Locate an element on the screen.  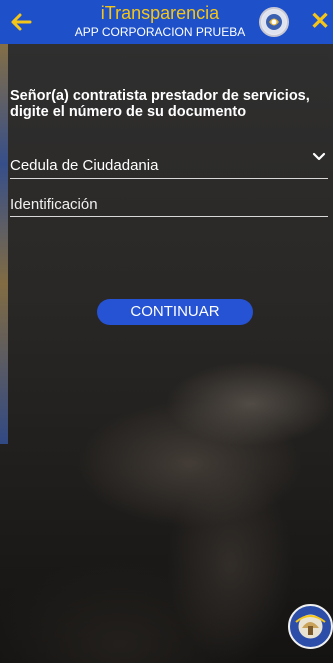
close-icon: ✕ is located at coordinates (320, 21).